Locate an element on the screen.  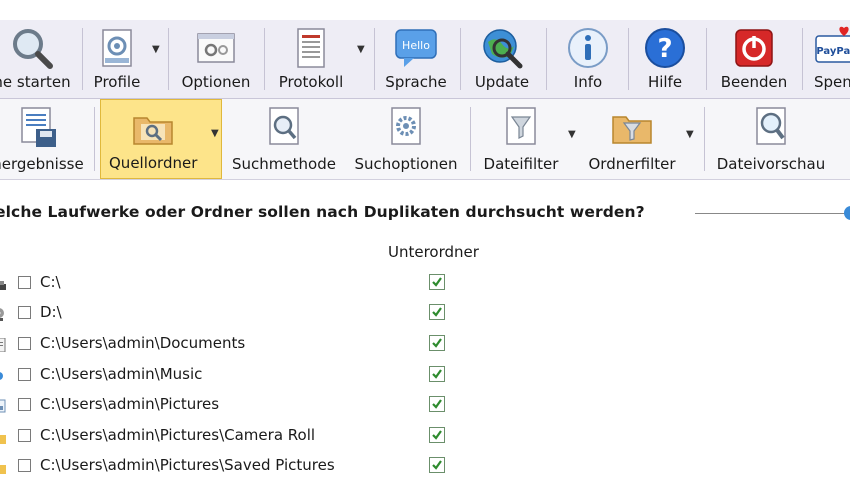
search-method-button: Suchmethode is located at coordinates (284, 139).